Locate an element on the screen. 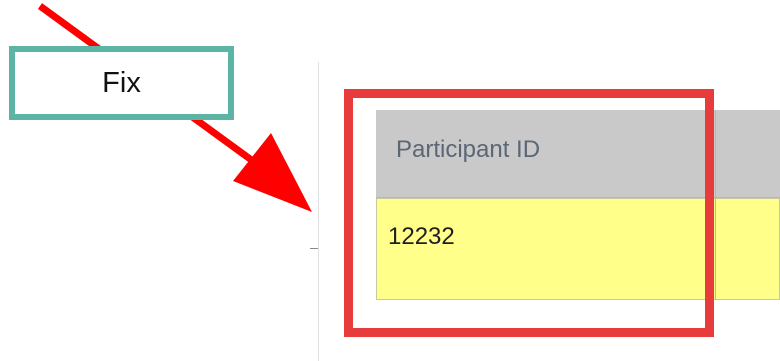 This screenshot has height=361, width=780. fix-callout-label: Fix is located at coordinates (121, 83).